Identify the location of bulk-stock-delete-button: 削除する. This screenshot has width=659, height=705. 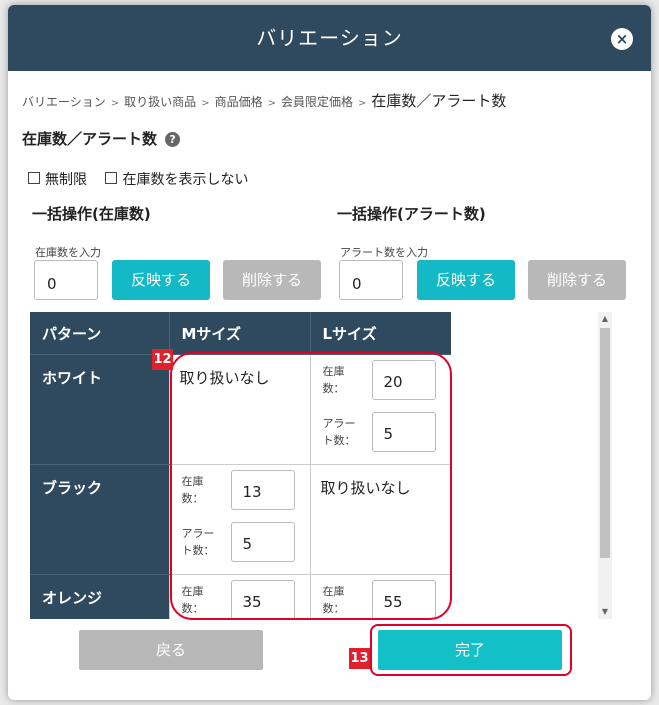
(272, 280).